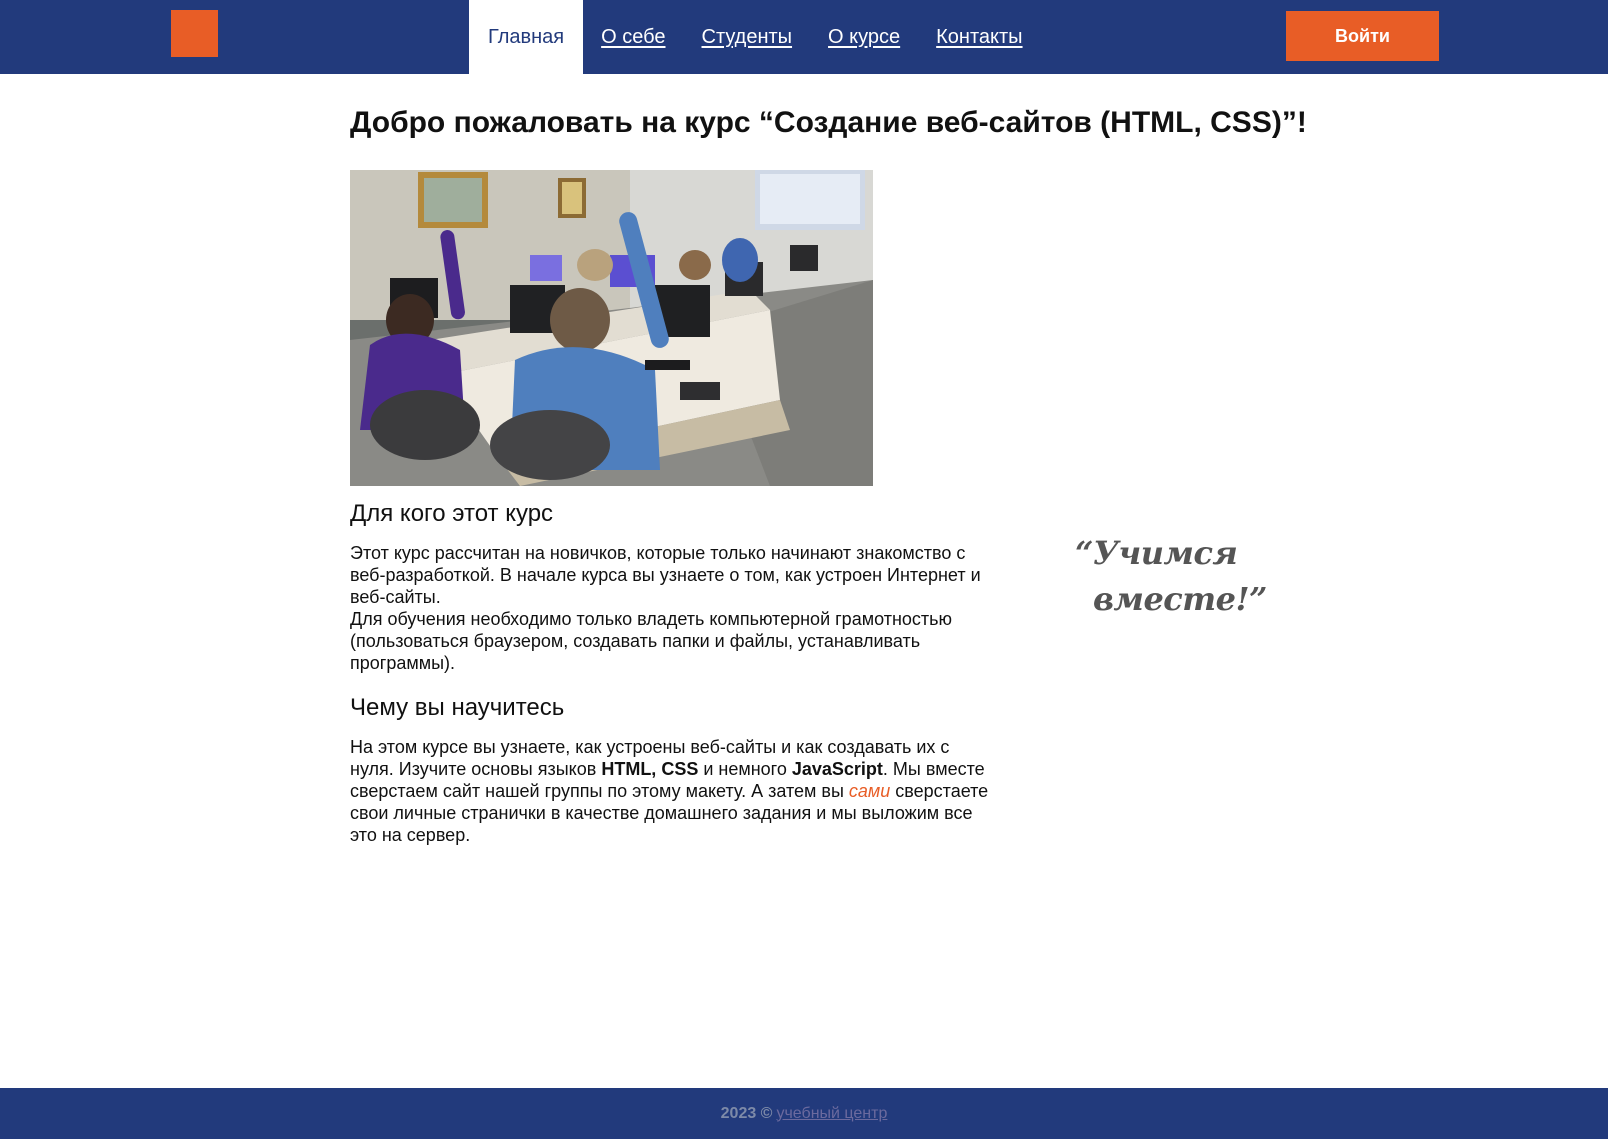  I want to click on outcomes-highlight: сами, so click(869, 791).